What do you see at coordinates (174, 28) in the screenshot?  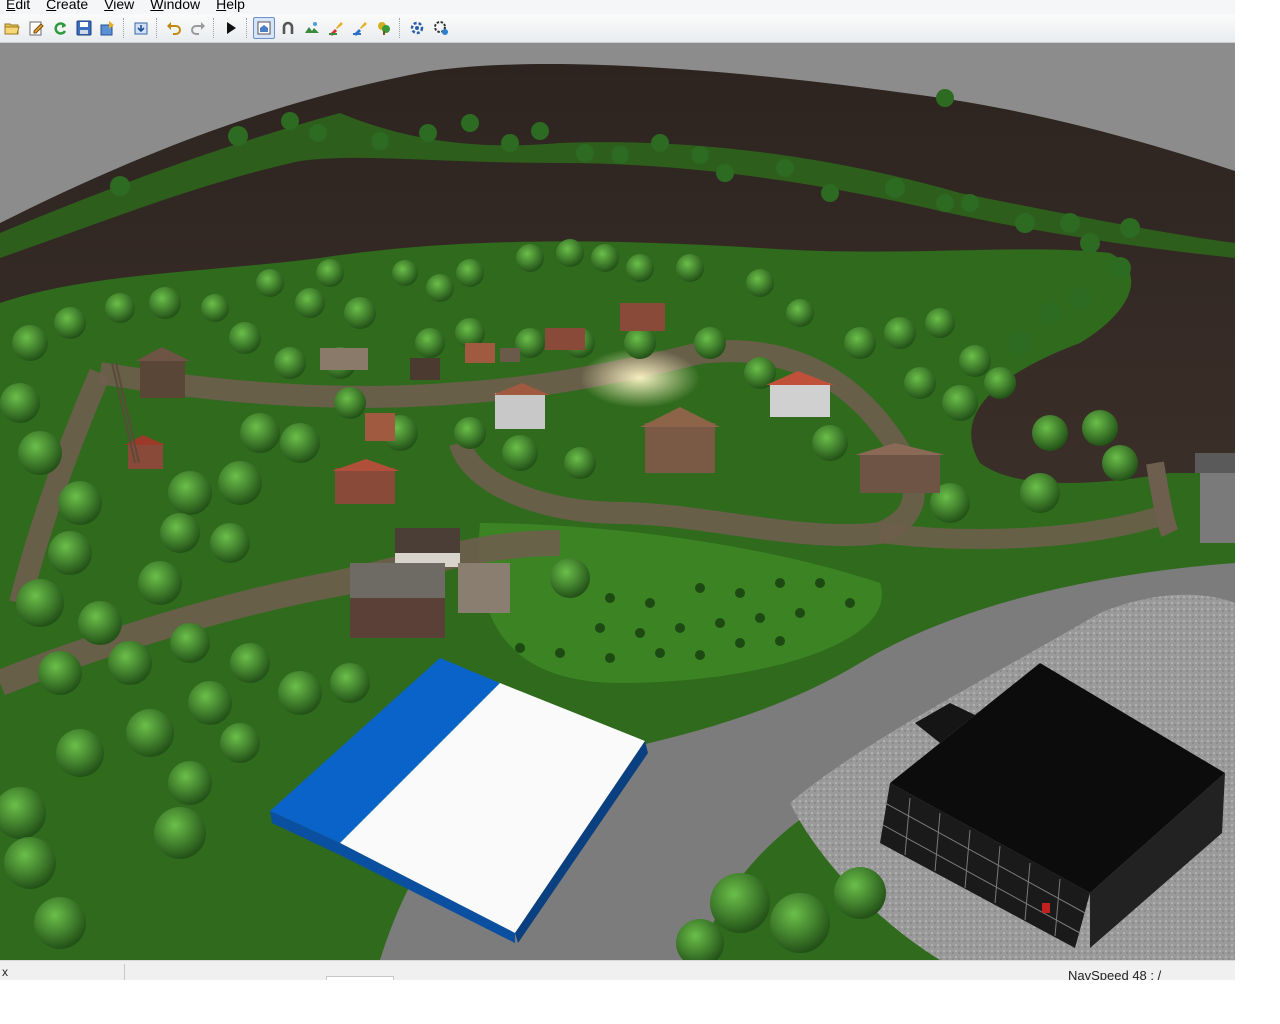 I see `undo-icon` at bounding box center [174, 28].